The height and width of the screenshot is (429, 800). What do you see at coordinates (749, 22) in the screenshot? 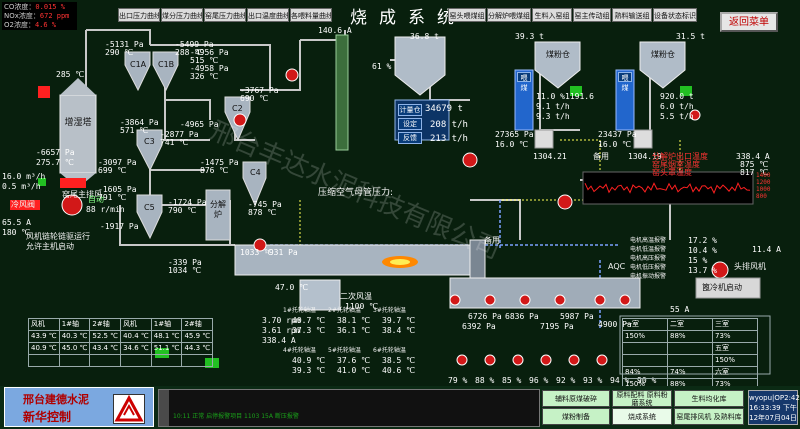
I see `back-to-menu-button: 返回菜单` at bounding box center [749, 22].